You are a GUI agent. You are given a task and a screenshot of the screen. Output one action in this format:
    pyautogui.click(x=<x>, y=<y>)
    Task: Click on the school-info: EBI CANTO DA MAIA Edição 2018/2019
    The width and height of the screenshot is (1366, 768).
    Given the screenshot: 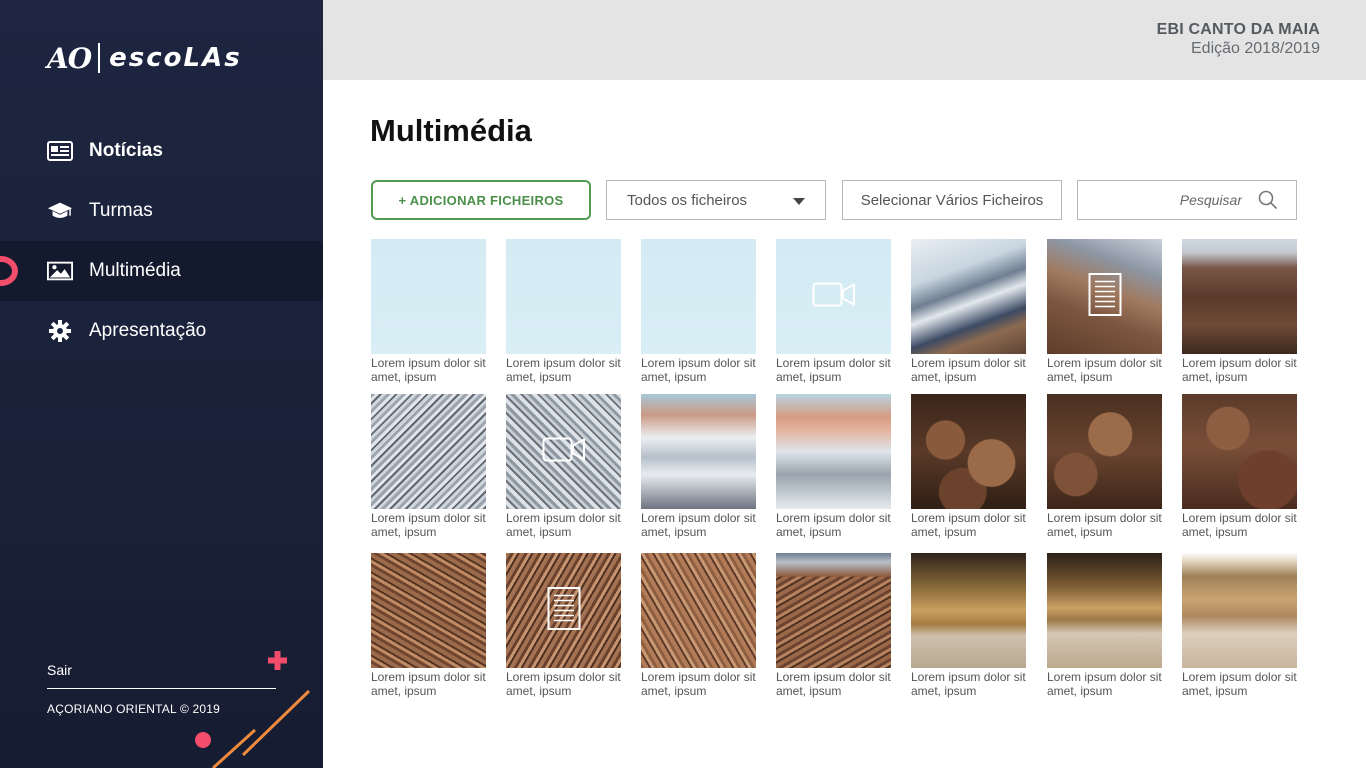 What is the action you would take?
    pyautogui.click(x=1238, y=39)
    